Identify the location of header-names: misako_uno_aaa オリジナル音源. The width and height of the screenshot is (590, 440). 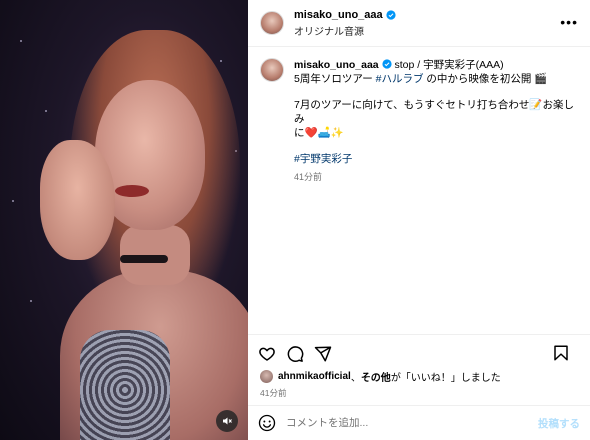
(345, 23).